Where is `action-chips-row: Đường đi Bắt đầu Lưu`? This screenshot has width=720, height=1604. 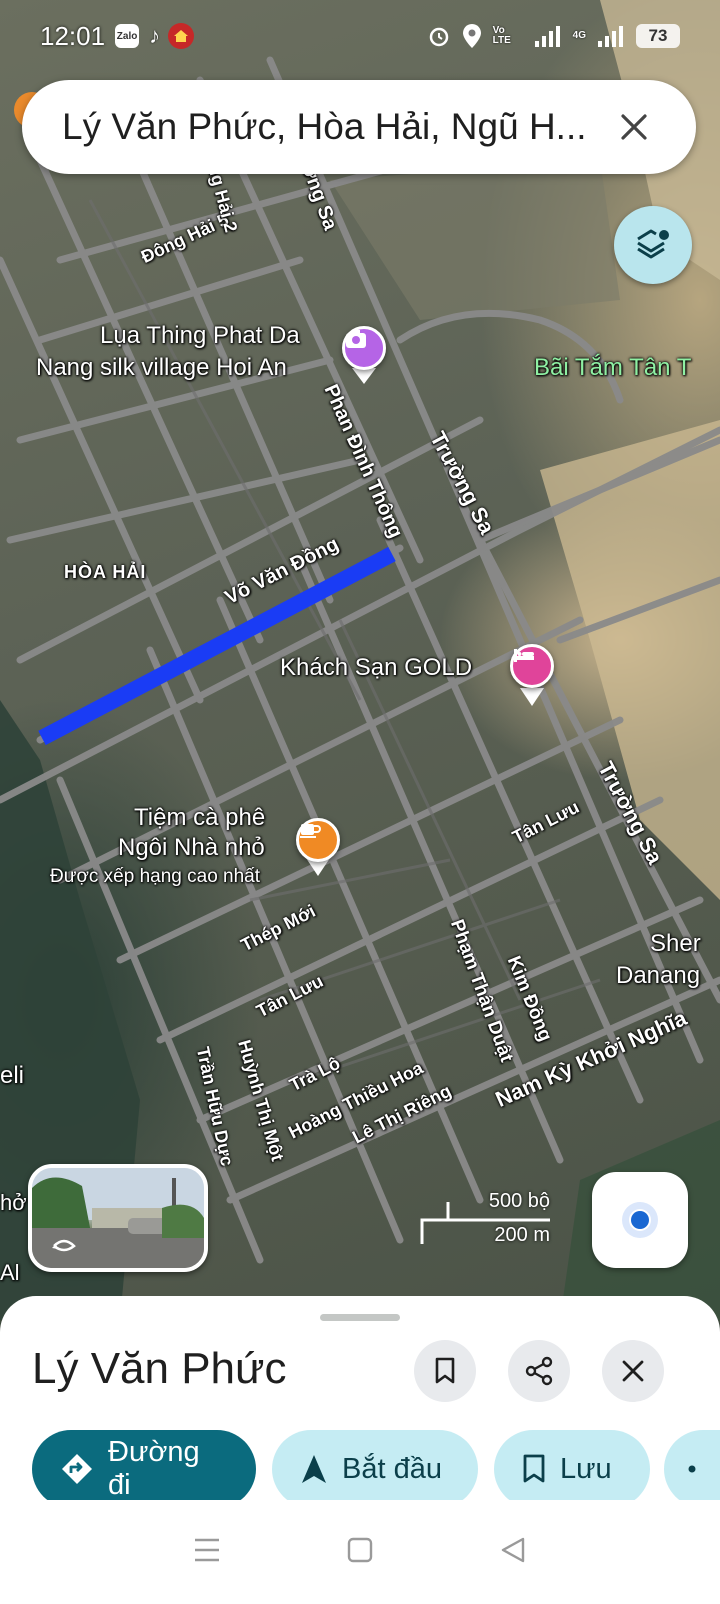
action-chips-row: Đường đi Bắt đầu Lưu is located at coordinates (360, 1470).